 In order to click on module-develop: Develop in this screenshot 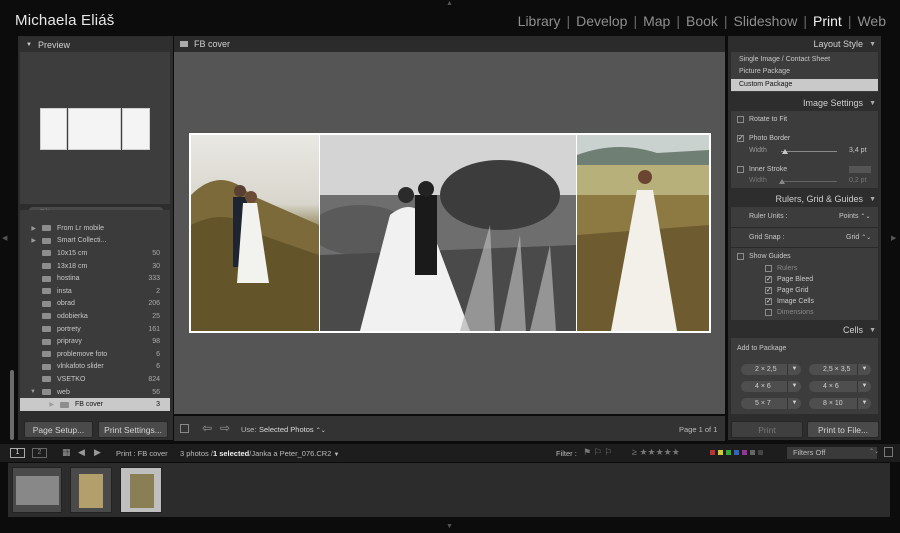, I will do `click(601, 21)`.